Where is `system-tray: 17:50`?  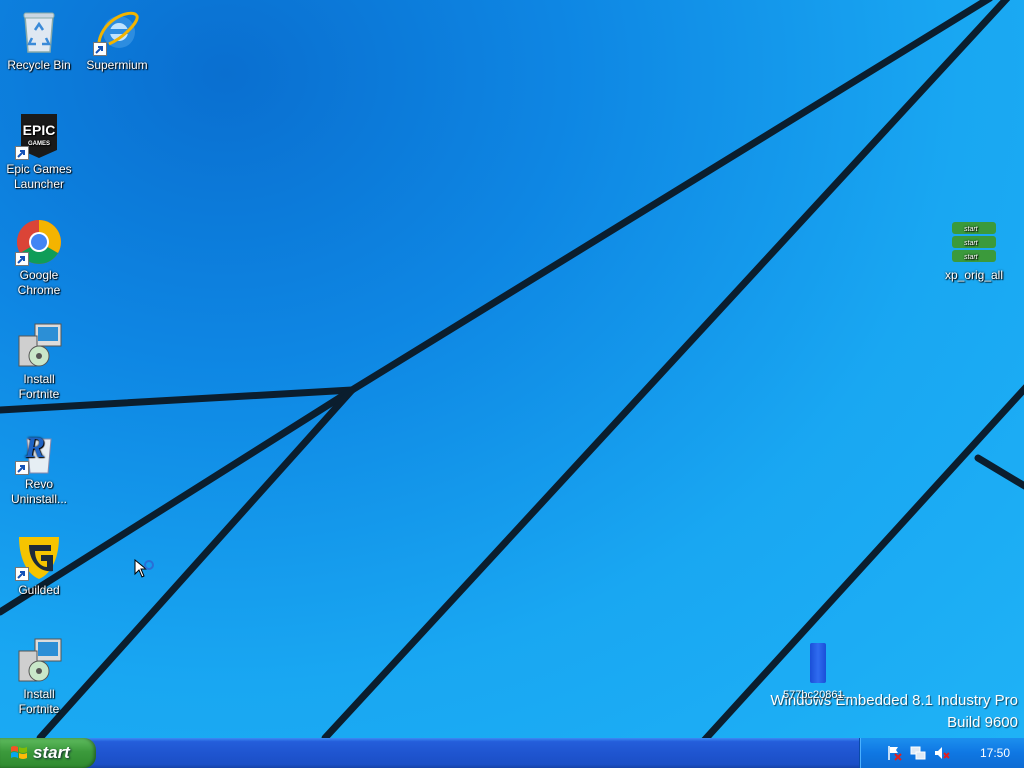 system-tray: 17:50 is located at coordinates (941, 753).